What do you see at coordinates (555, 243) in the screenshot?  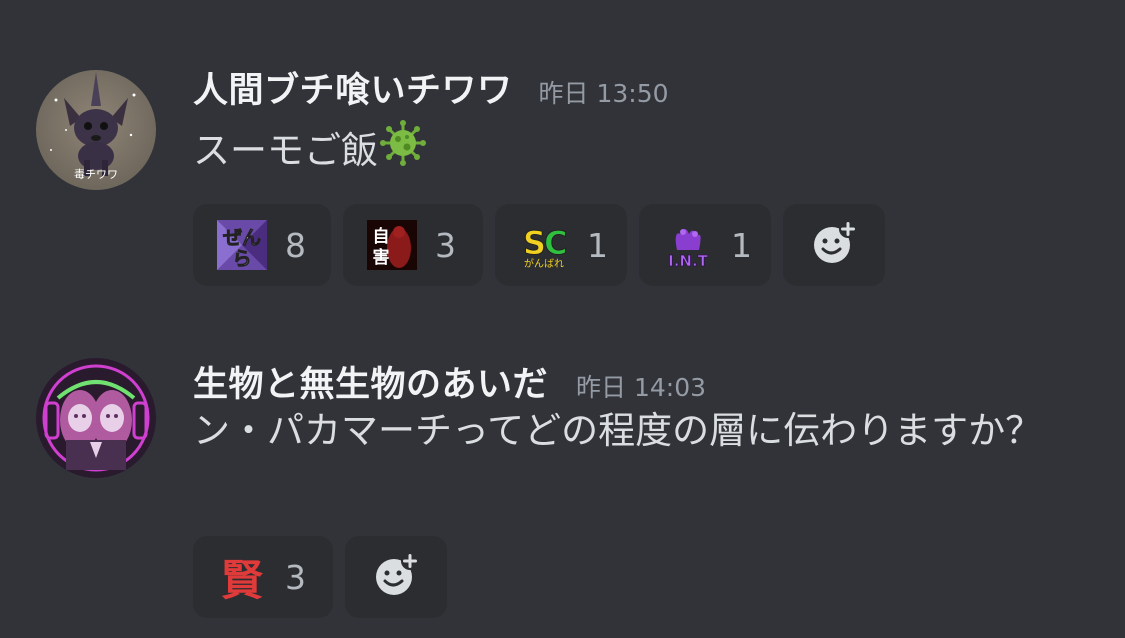 I see `svg-text: C` at bounding box center [555, 243].